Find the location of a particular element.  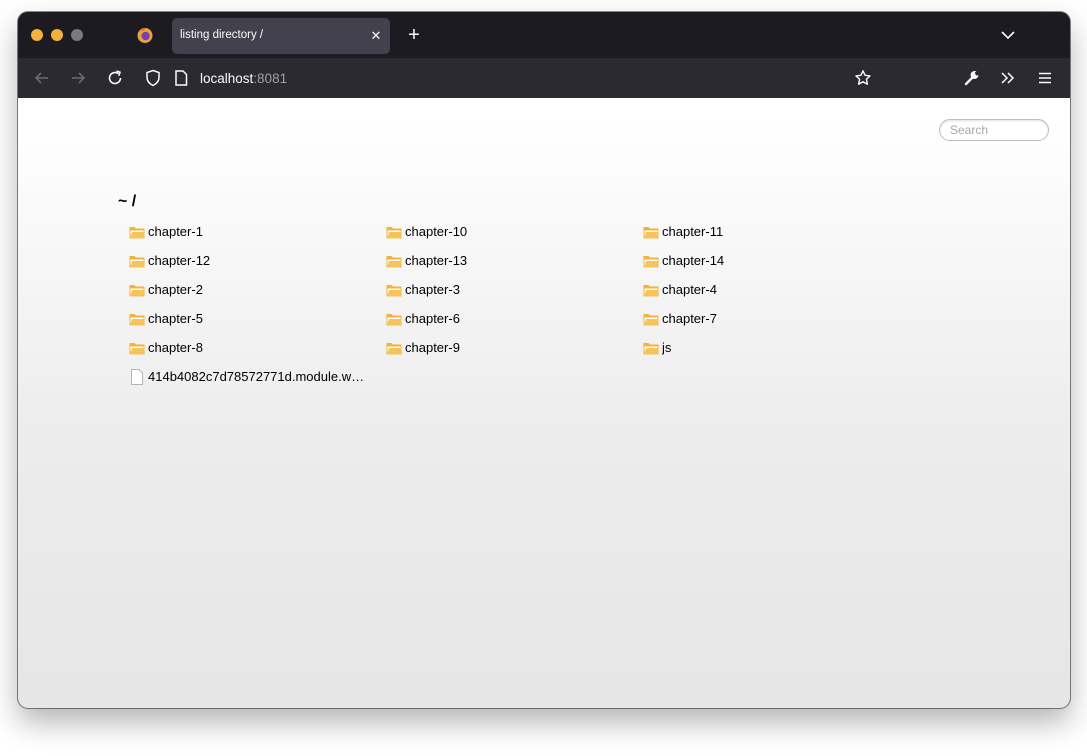

file-name: js is located at coordinates (667, 347).